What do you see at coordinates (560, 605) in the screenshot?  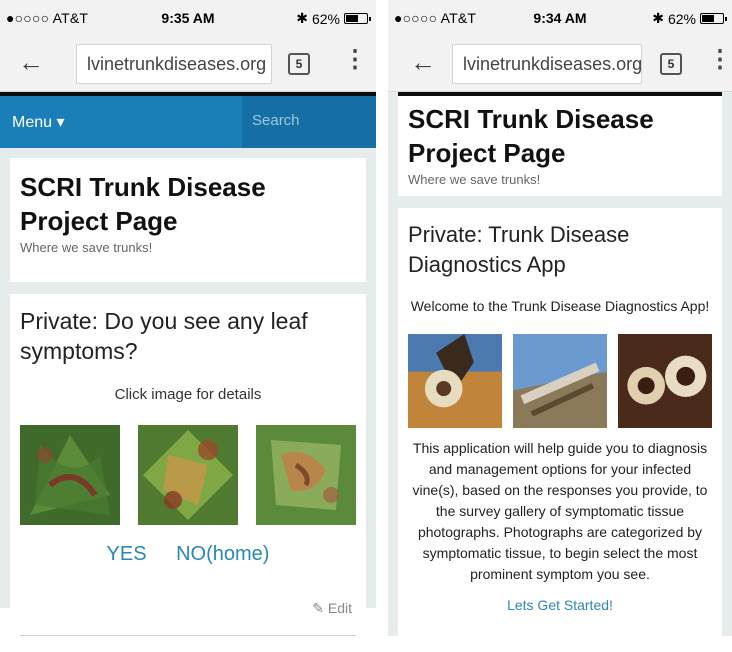 I see `get-started-link: Lets Get Started!` at bounding box center [560, 605].